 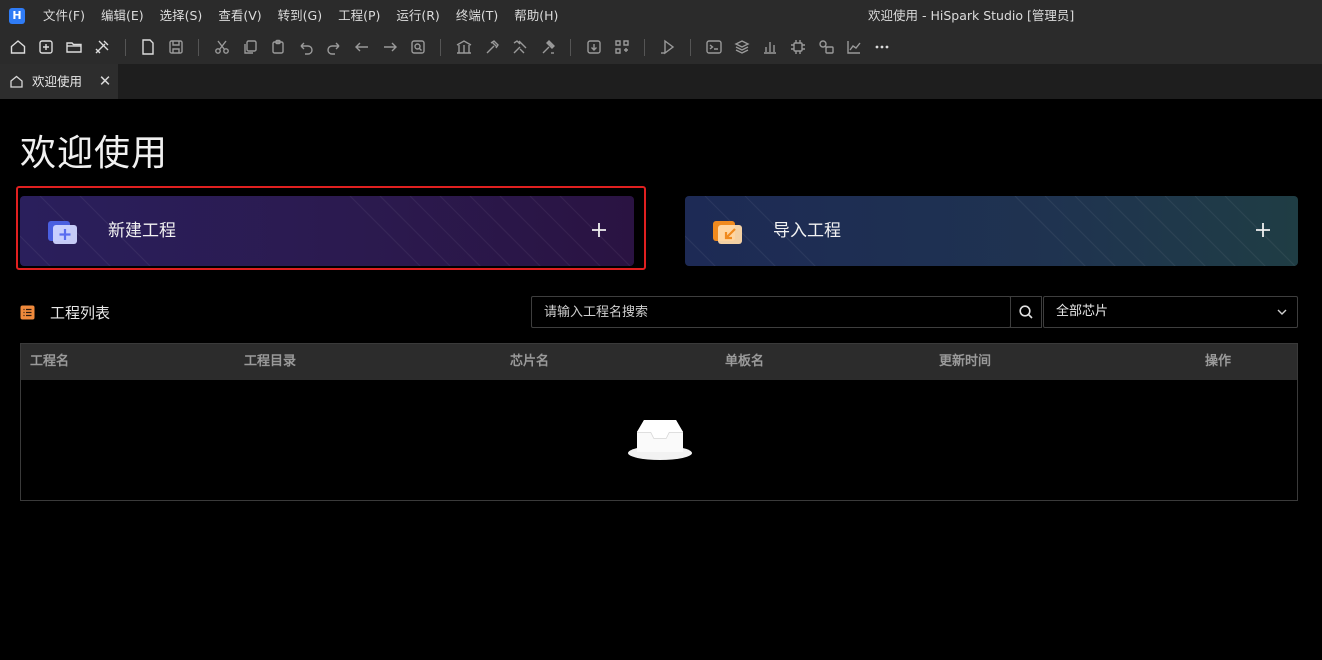 I want to click on copy-icon, so click(x=250, y=47).